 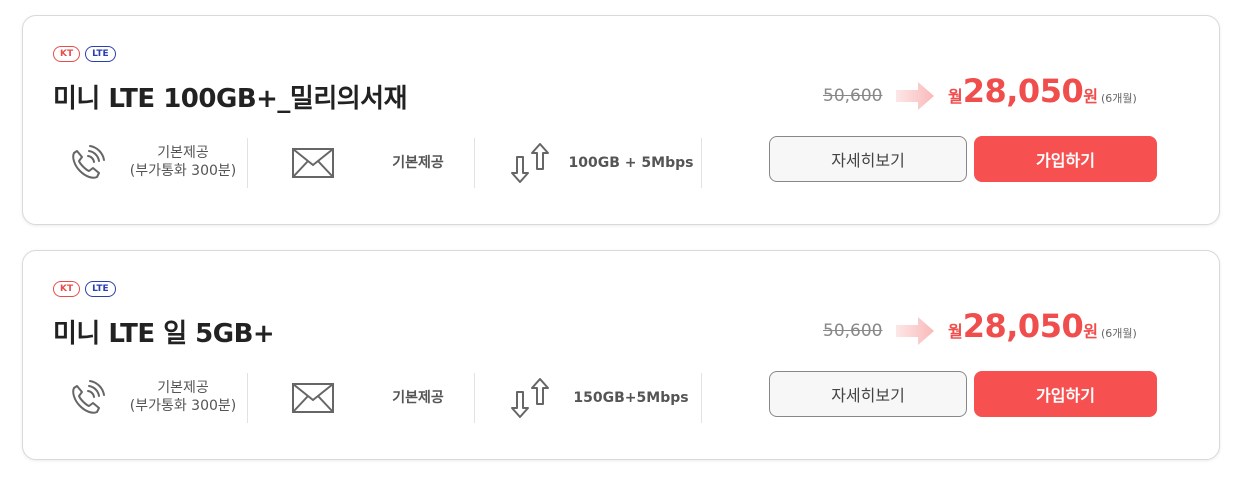 I want to click on data-feature: 100GB + 5Mbps, so click(x=606, y=163).